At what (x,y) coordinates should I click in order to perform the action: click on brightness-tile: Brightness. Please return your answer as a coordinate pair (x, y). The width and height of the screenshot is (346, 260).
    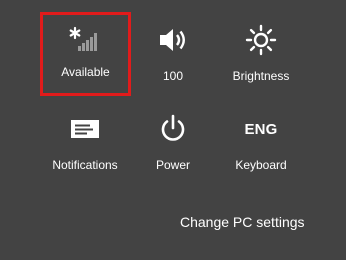
    Looking at the image, I should click on (261, 51).